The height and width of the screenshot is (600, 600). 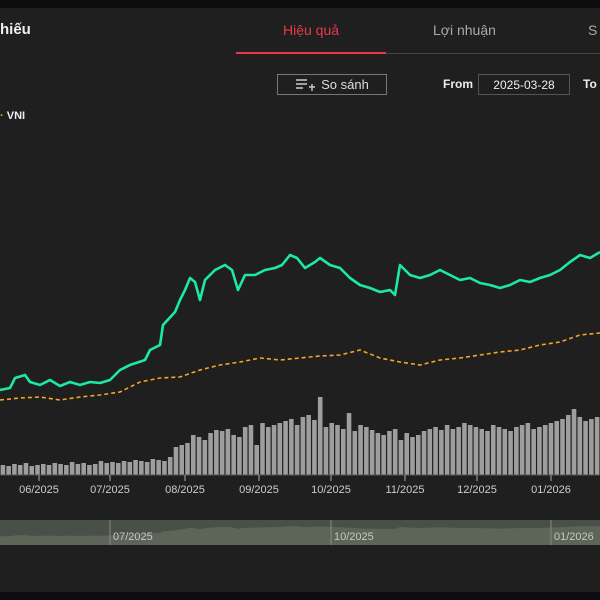 What do you see at coordinates (300, 596) in the screenshot?
I see `bottom-bar` at bounding box center [300, 596].